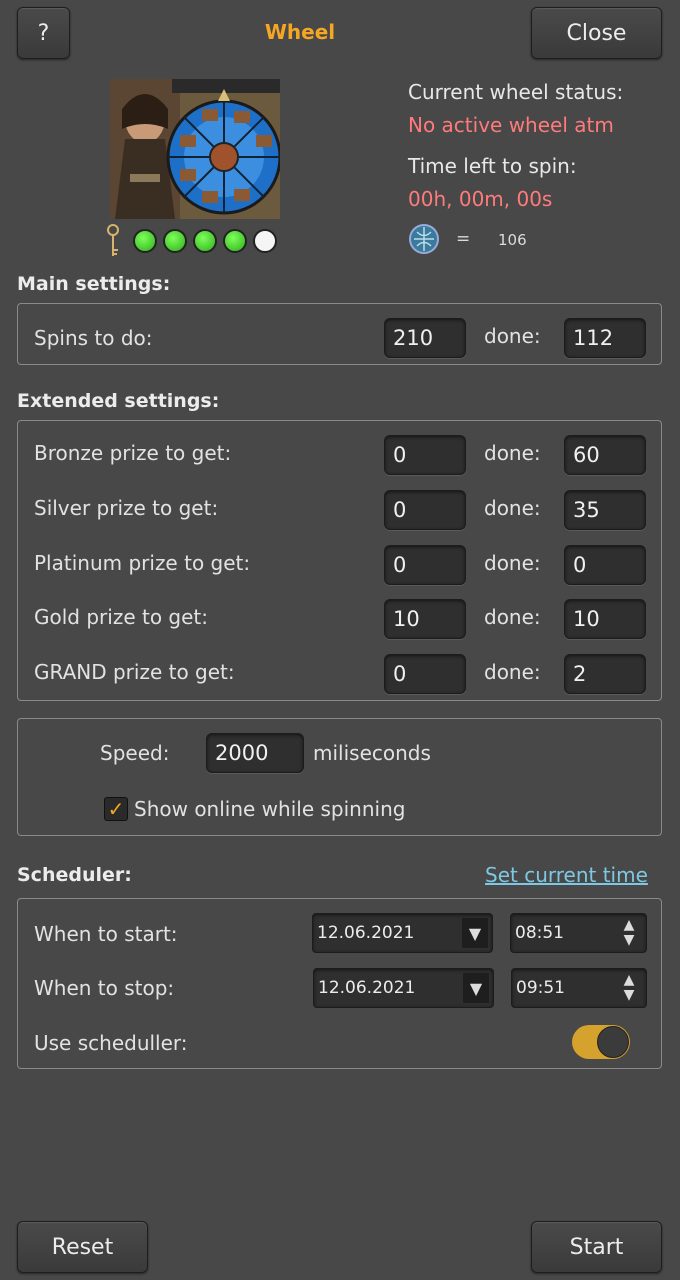 Image resolution: width=680 pixels, height=1280 pixels. What do you see at coordinates (566, 875) in the screenshot?
I see `set-current-time-link: Set current time` at bounding box center [566, 875].